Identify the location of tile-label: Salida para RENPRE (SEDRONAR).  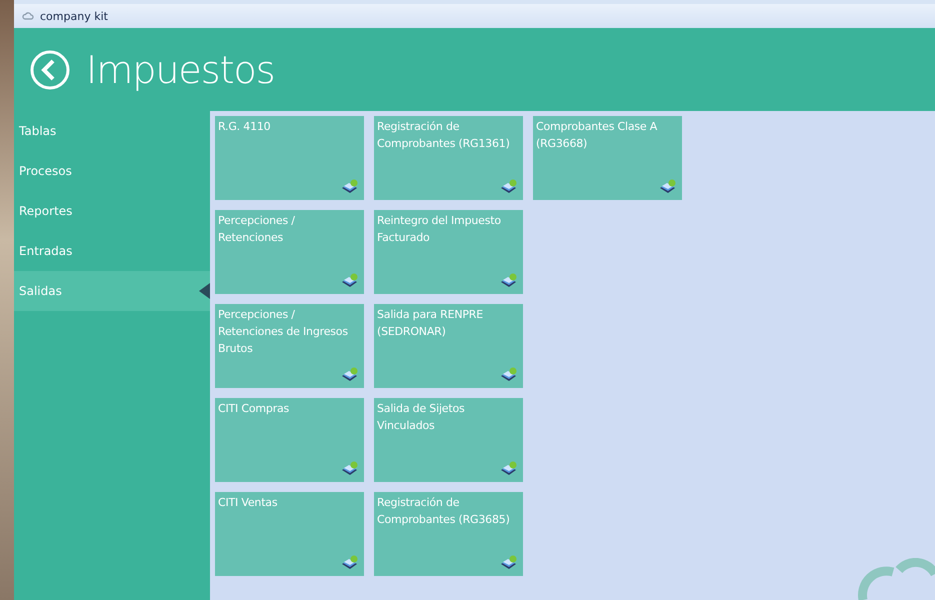
(430, 323).